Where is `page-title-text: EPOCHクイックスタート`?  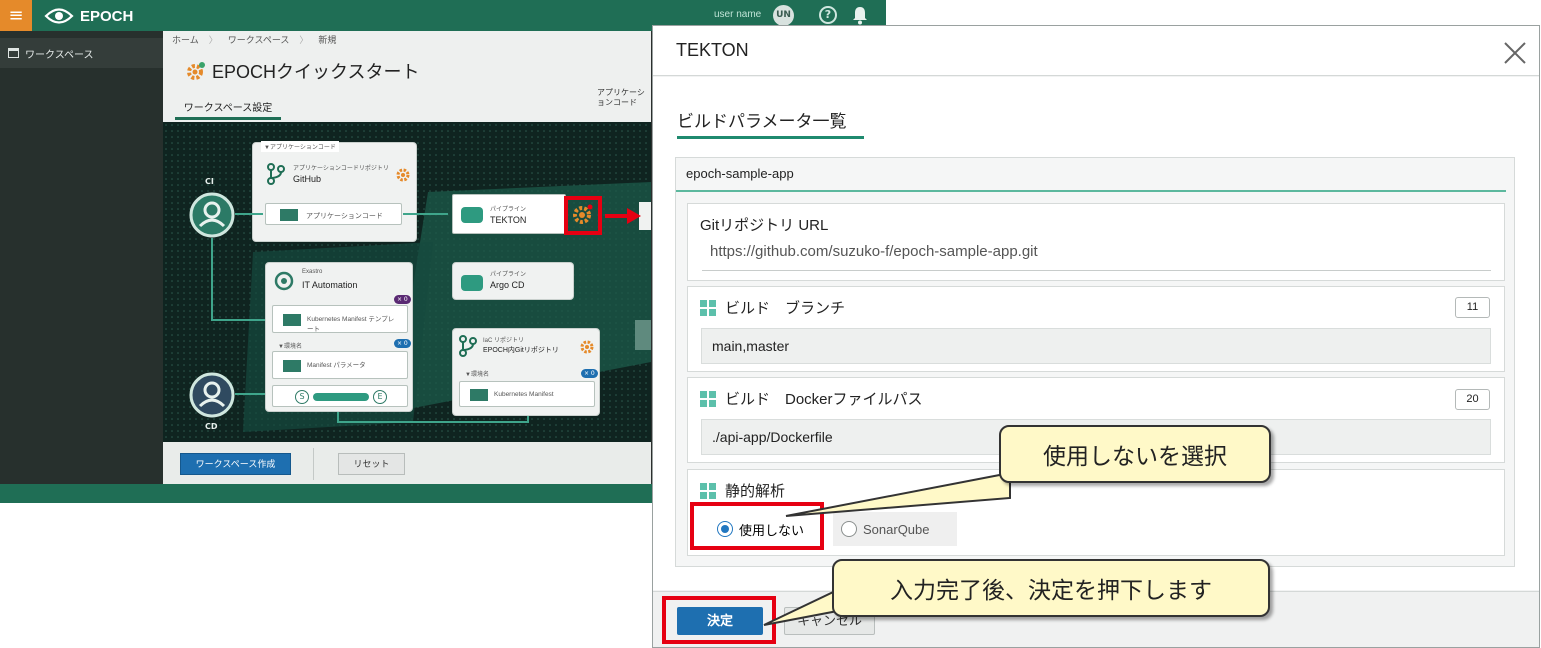 page-title-text: EPOCHクイックスタート is located at coordinates (316, 72).